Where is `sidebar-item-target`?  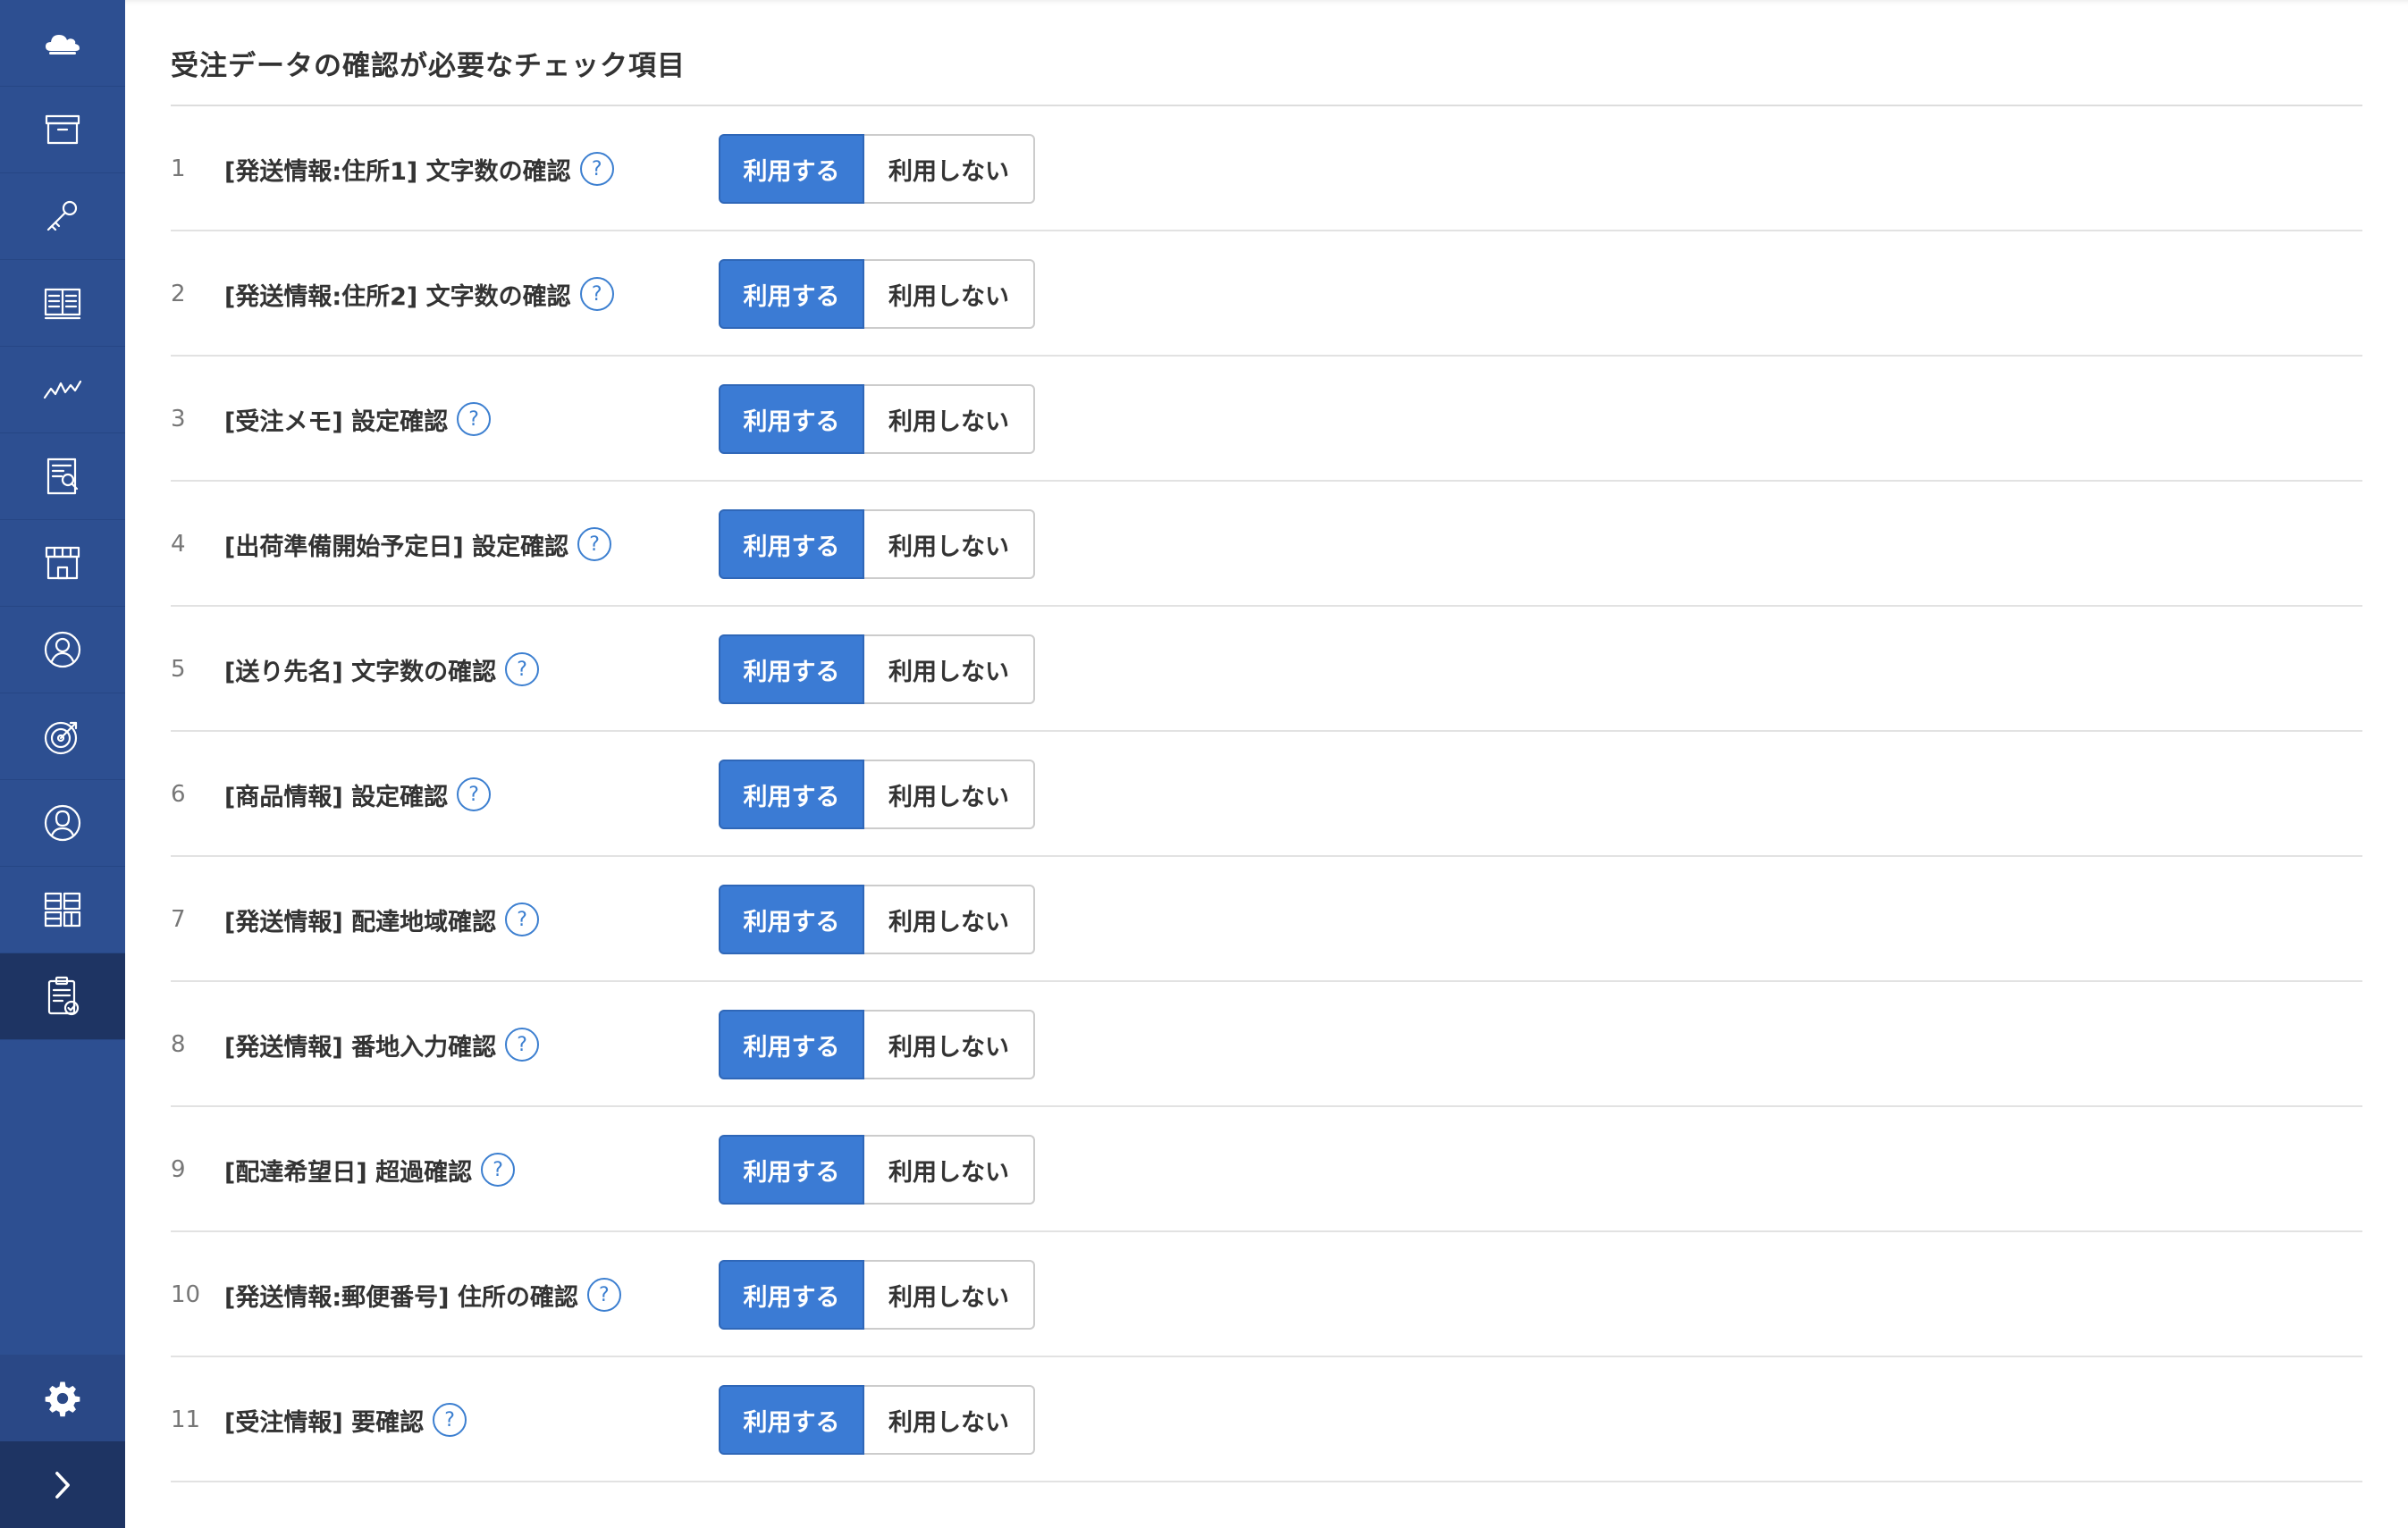 sidebar-item-target is located at coordinates (63, 736).